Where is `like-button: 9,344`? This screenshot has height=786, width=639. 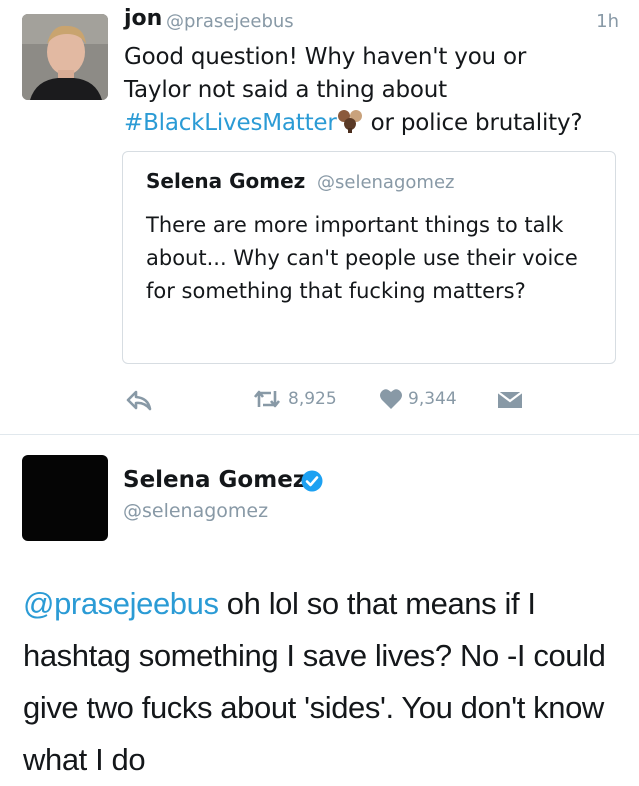 like-button: 9,344 is located at coordinates (418, 399).